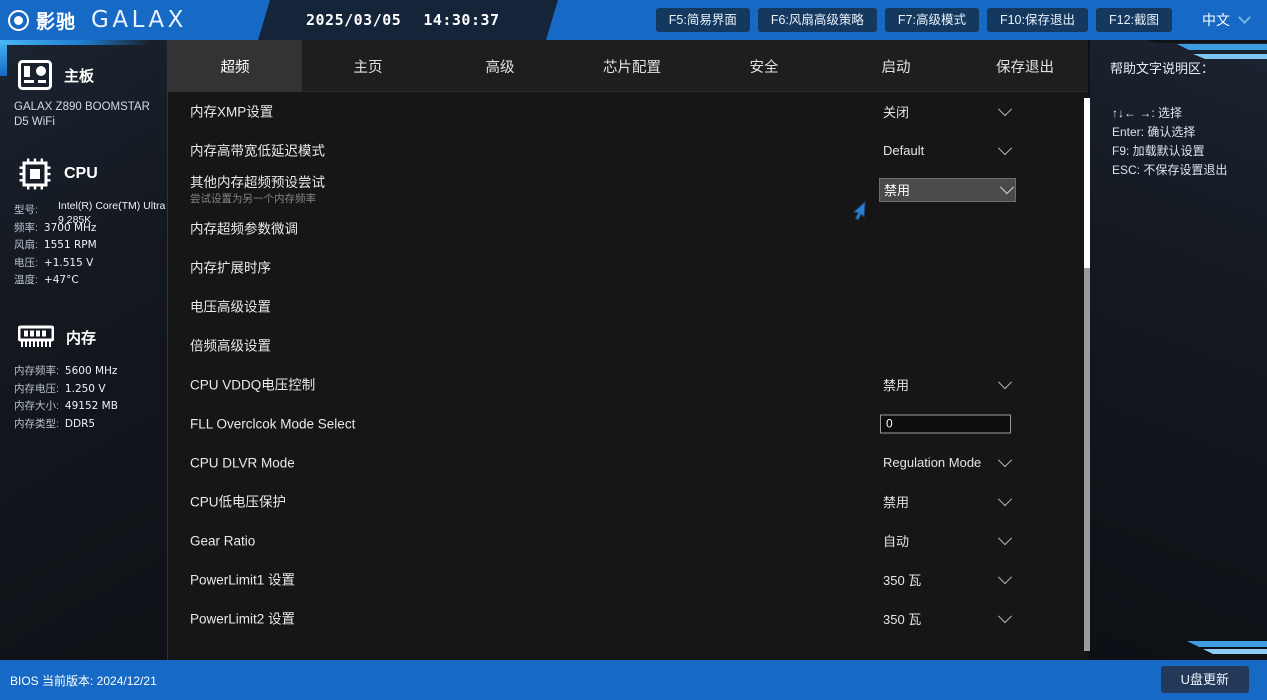 This screenshot has width=1267, height=700. I want to click on motherboard-icon, so click(35, 75).